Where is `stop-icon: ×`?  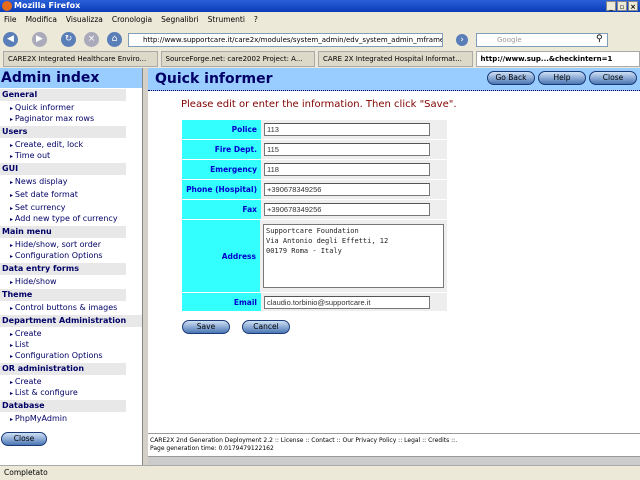
stop-icon: × is located at coordinates (91, 39).